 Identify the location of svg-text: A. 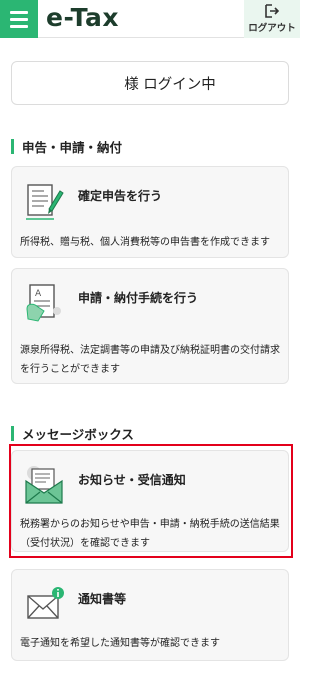
(38, 294).